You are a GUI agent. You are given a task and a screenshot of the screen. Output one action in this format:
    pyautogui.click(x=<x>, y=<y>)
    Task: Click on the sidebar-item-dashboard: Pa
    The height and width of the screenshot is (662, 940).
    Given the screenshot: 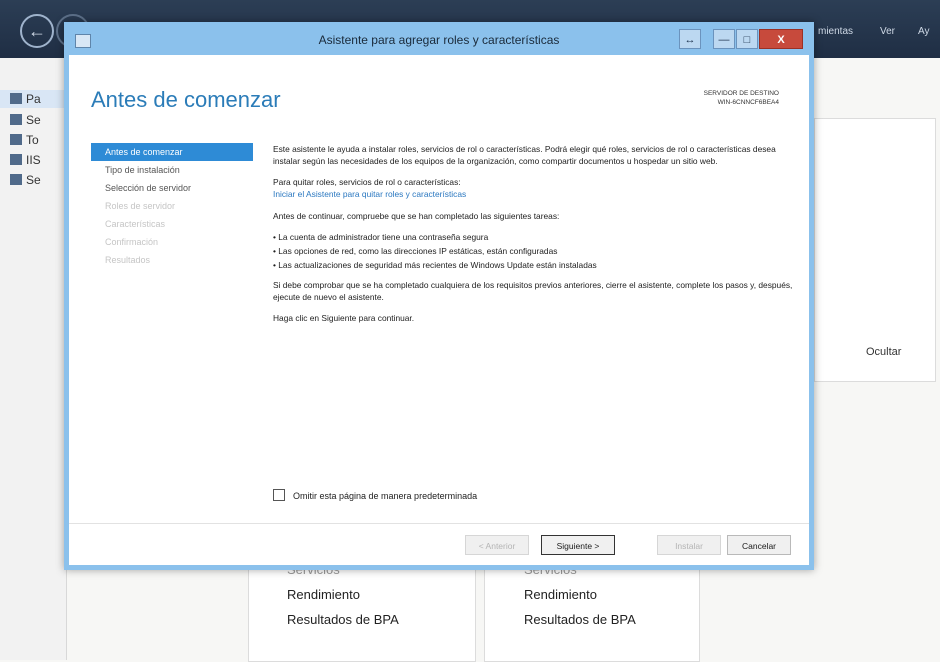 What is the action you would take?
    pyautogui.click(x=33, y=99)
    